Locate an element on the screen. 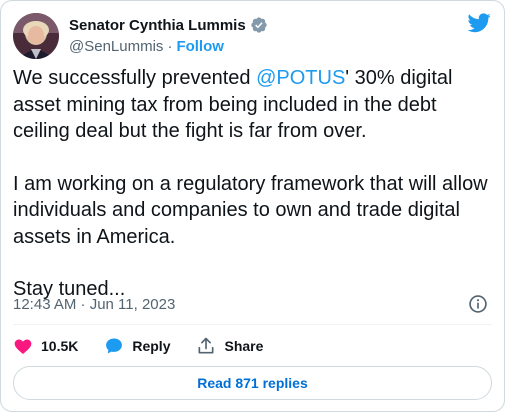 The height and width of the screenshot is (414, 507). divider is located at coordinates (252, 324).